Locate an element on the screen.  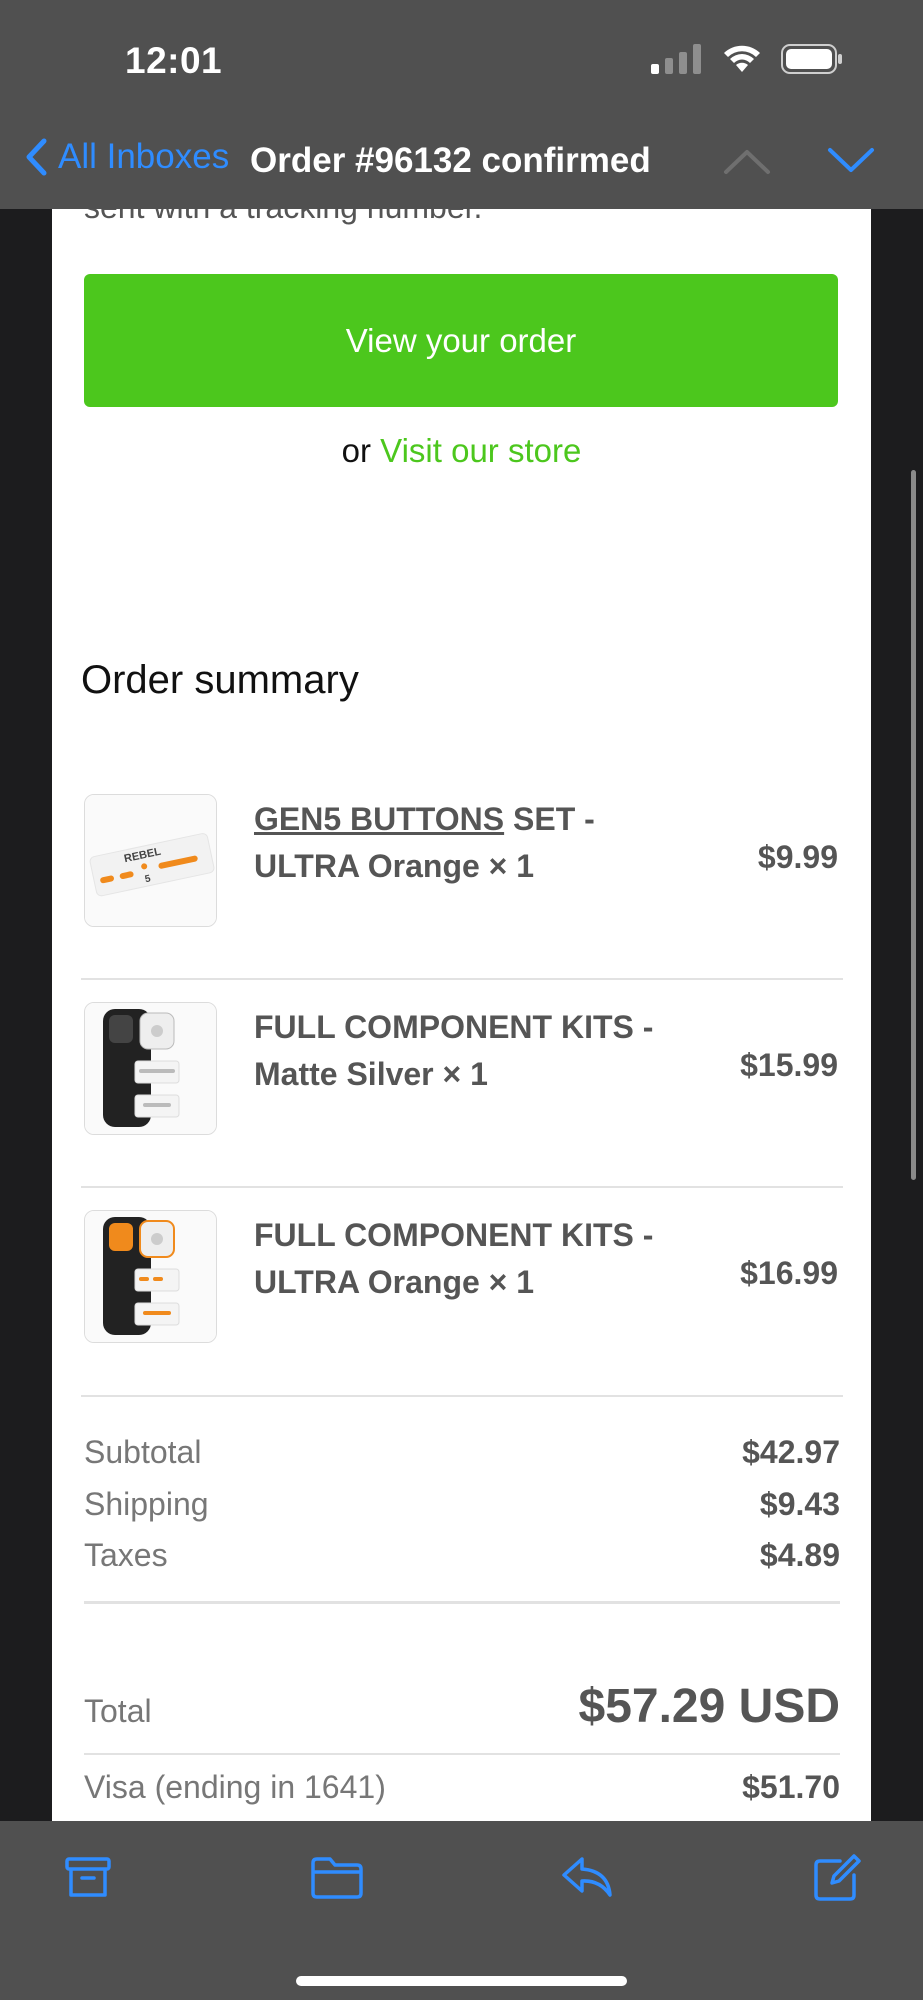
reply-icon is located at coordinates (587, 1877).